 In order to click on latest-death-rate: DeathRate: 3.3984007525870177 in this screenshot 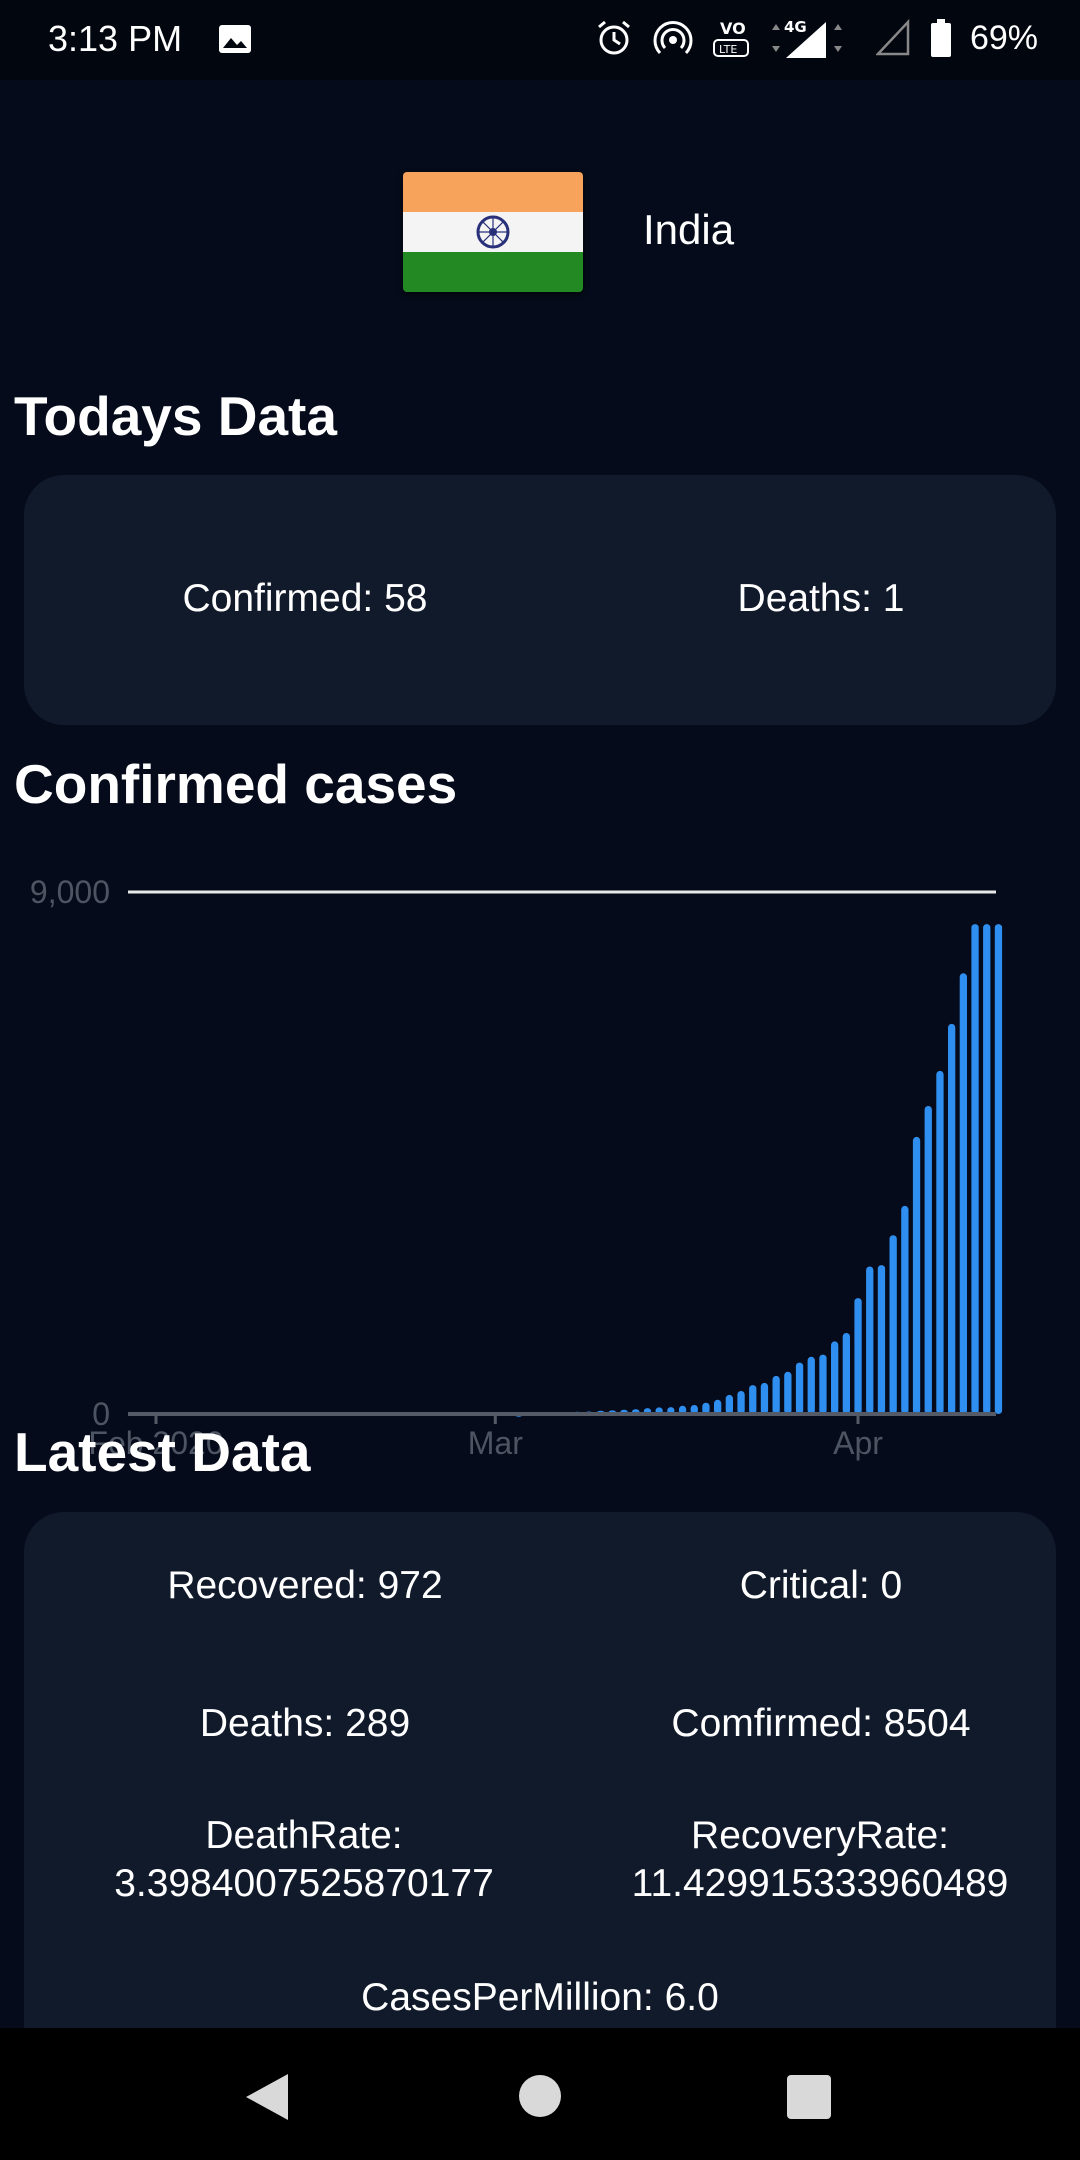, I will do `click(304, 1860)`.